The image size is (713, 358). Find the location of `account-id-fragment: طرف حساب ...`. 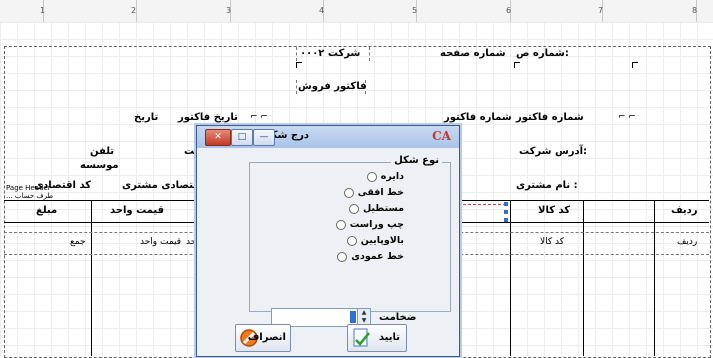

account-id-fragment: طرف حساب ... is located at coordinates (30, 196).